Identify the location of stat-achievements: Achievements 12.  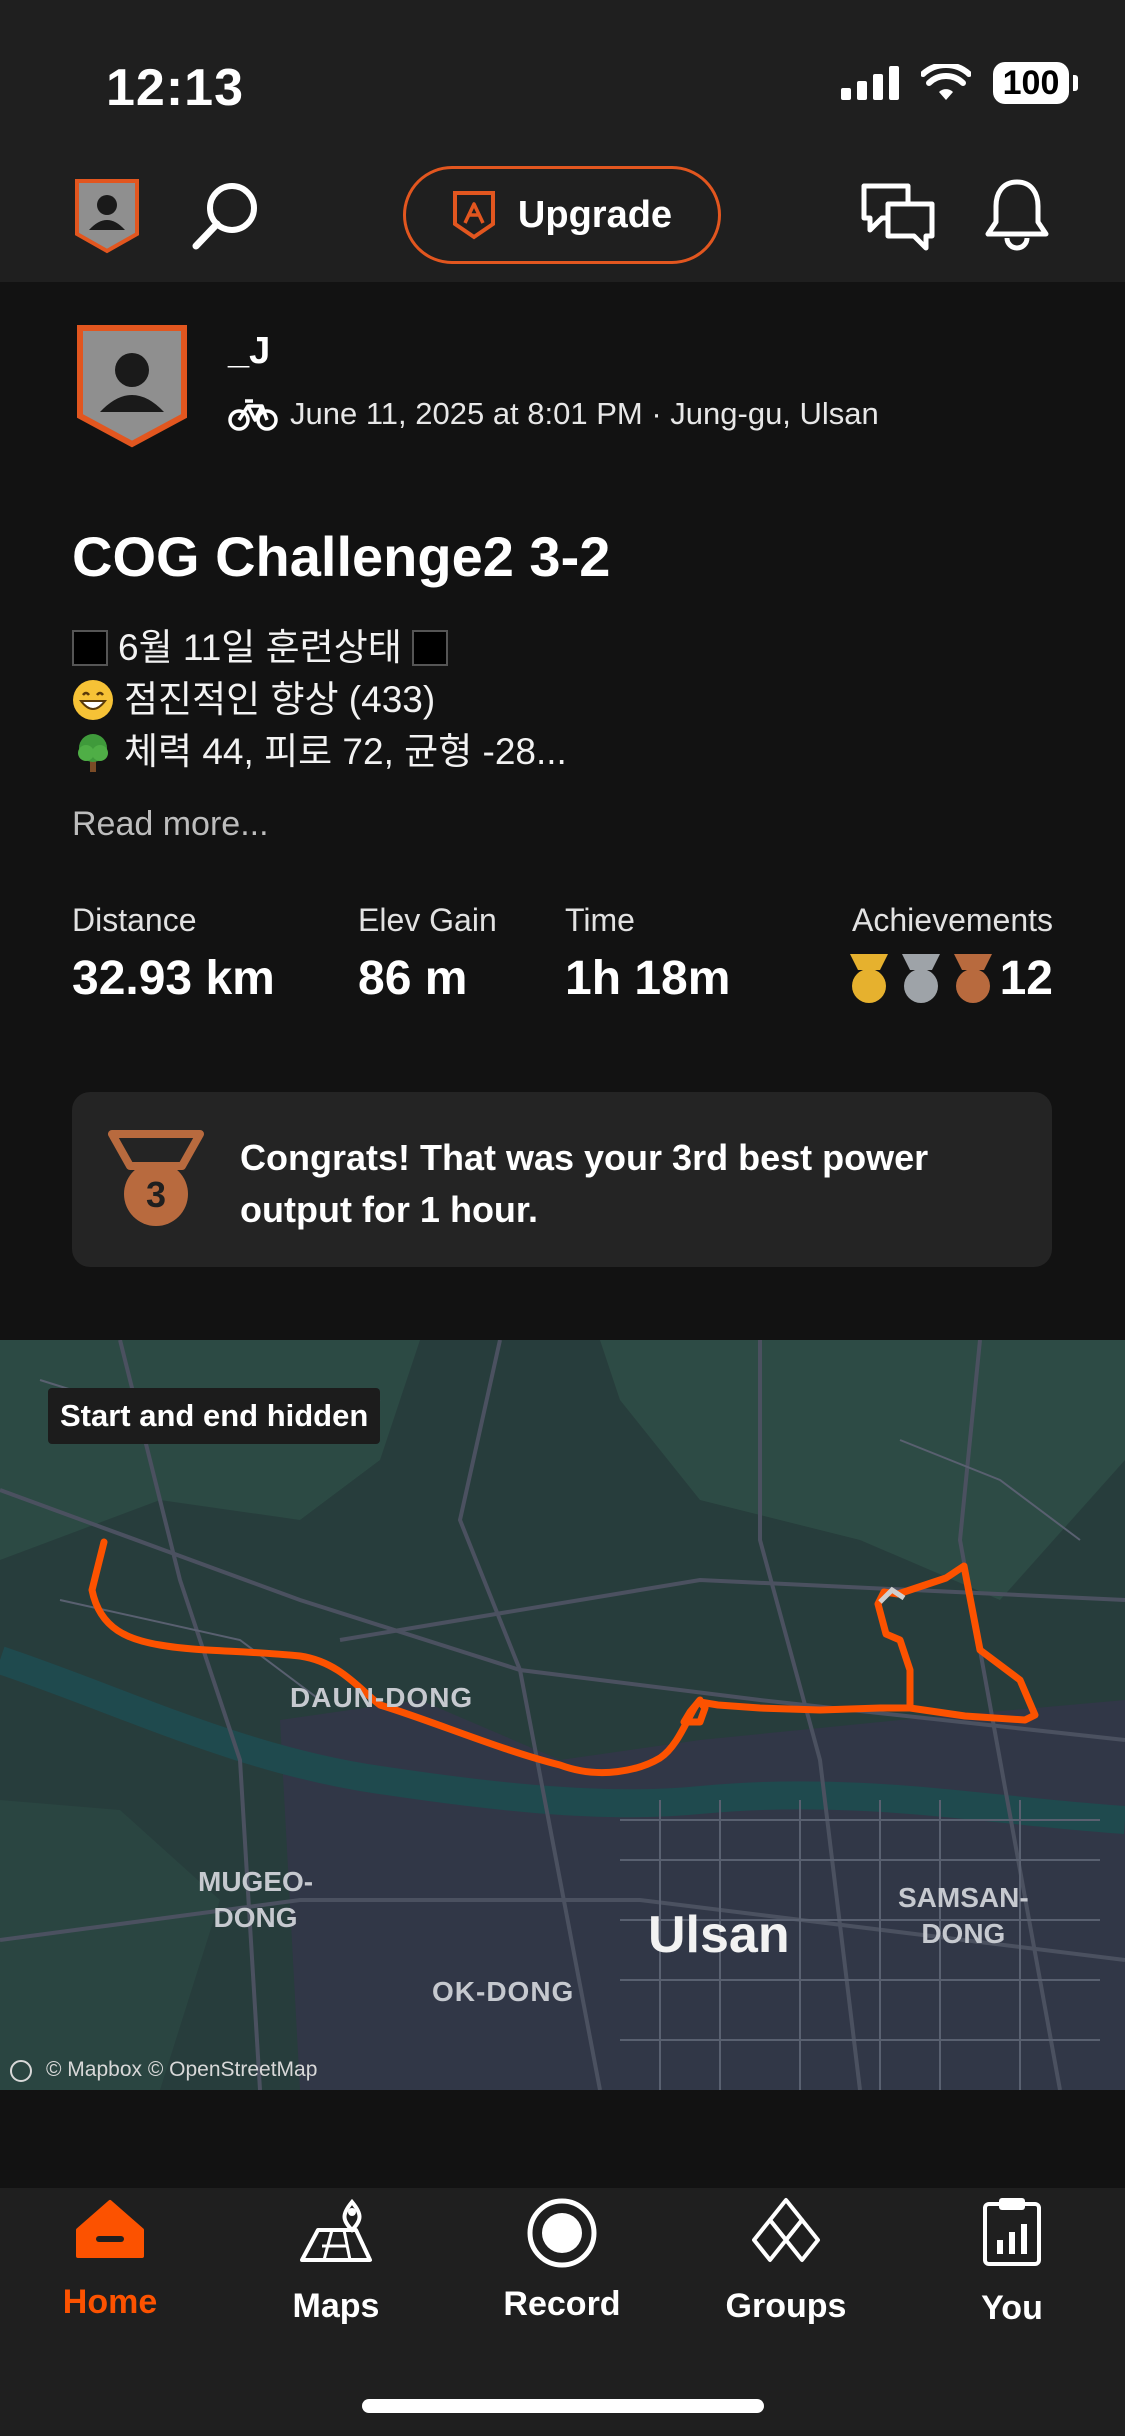
(948, 954).